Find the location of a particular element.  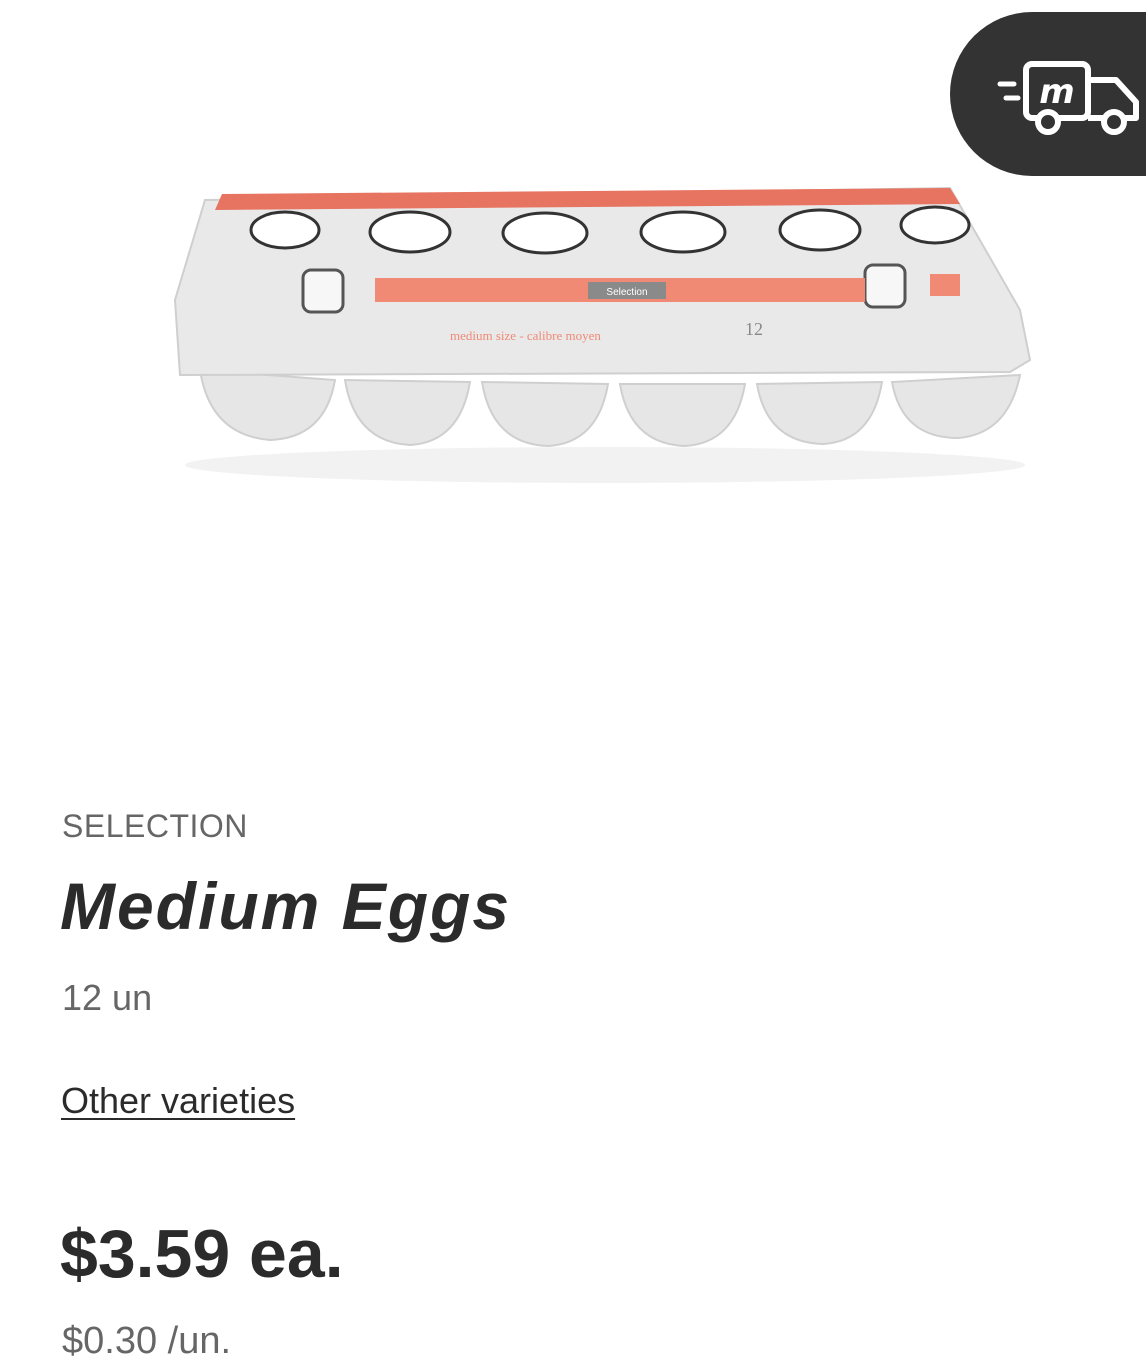

product-title: Medium Eggs is located at coordinates (286, 906).